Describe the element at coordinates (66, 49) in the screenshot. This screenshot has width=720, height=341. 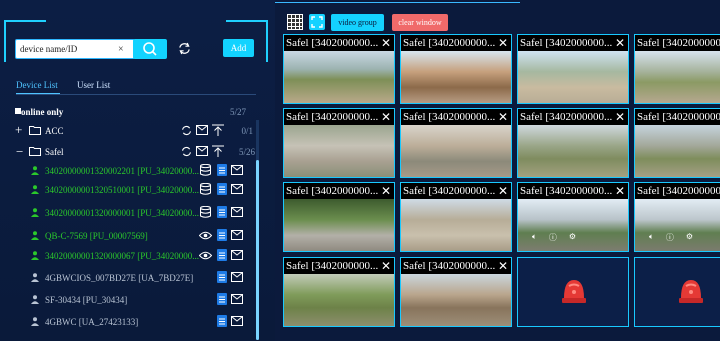
I see `search-input` at that location.